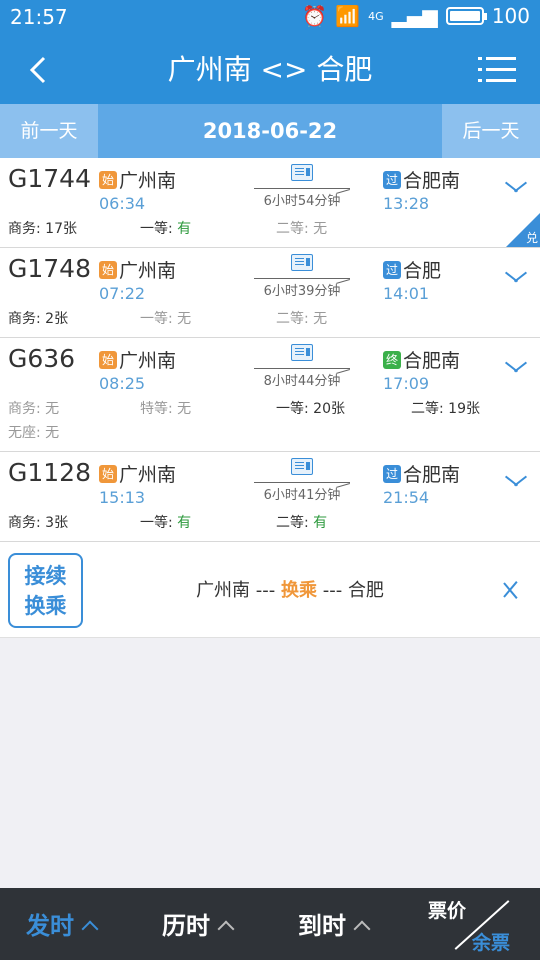  I want to click on next-day-button: 后一天, so click(491, 131).